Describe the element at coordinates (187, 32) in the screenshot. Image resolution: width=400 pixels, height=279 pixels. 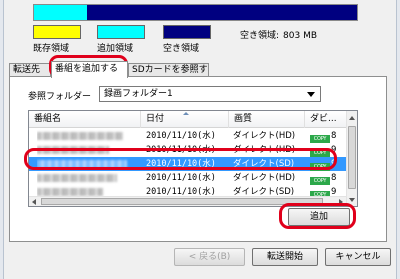
I see `legend-free-swatch` at that location.